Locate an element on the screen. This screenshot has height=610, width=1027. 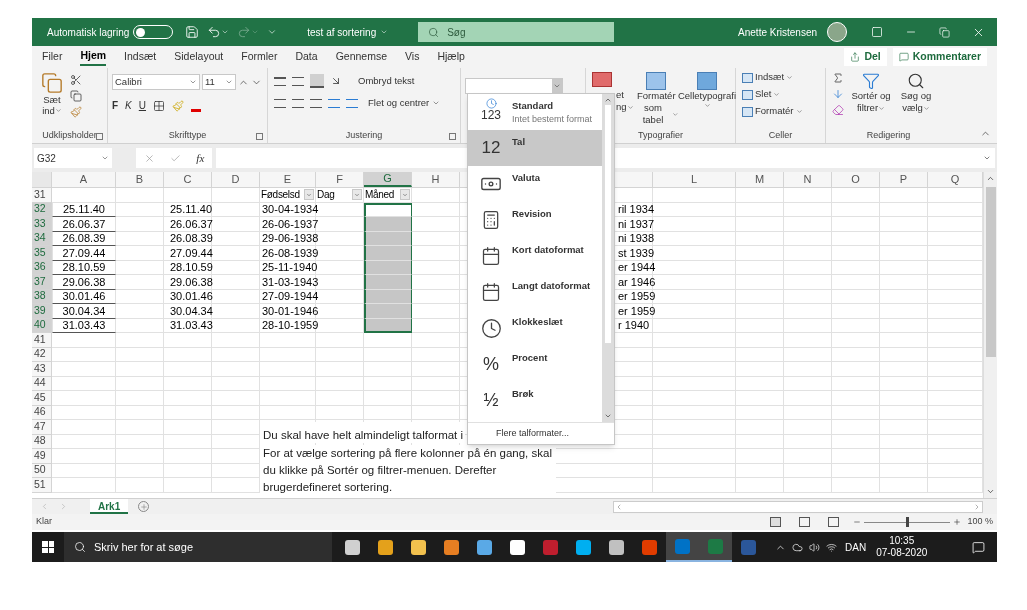
group-label: Udklipsholder is located at coordinates (69, 136).